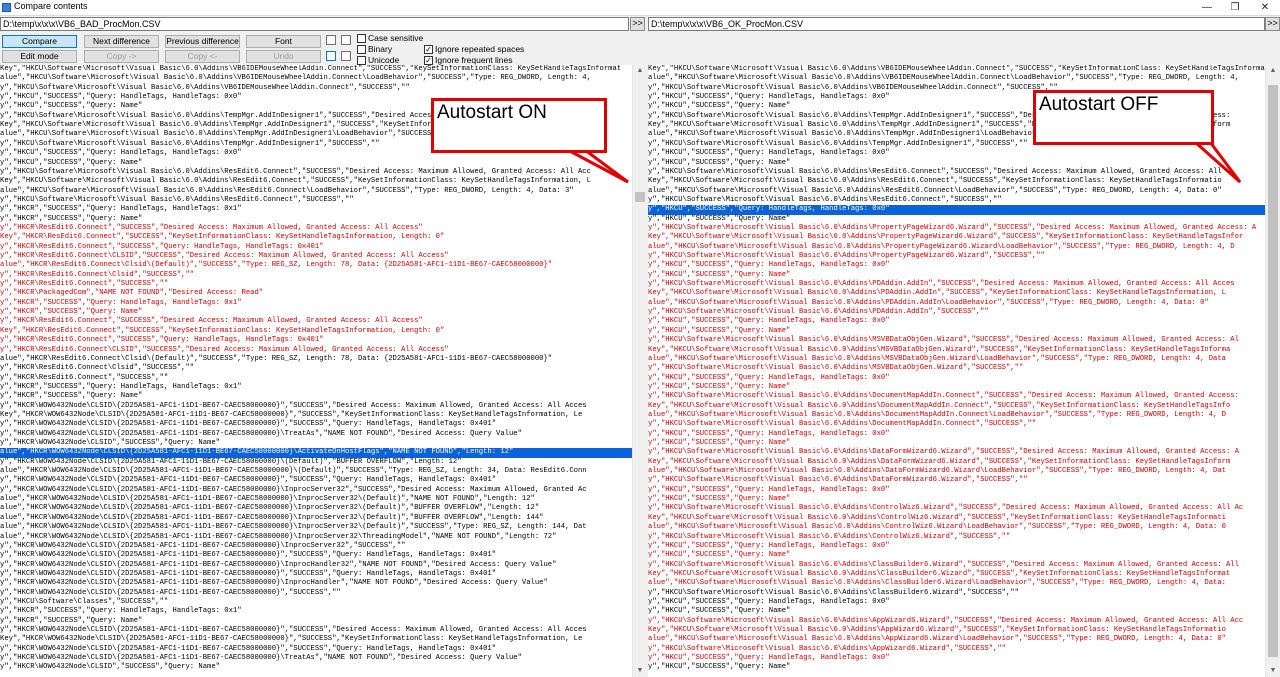 This screenshot has width=1280, height=677. Describe the element at coordinates (640, 71) in the screenshot. I see `scroll-up-icon: ▲` at that location.